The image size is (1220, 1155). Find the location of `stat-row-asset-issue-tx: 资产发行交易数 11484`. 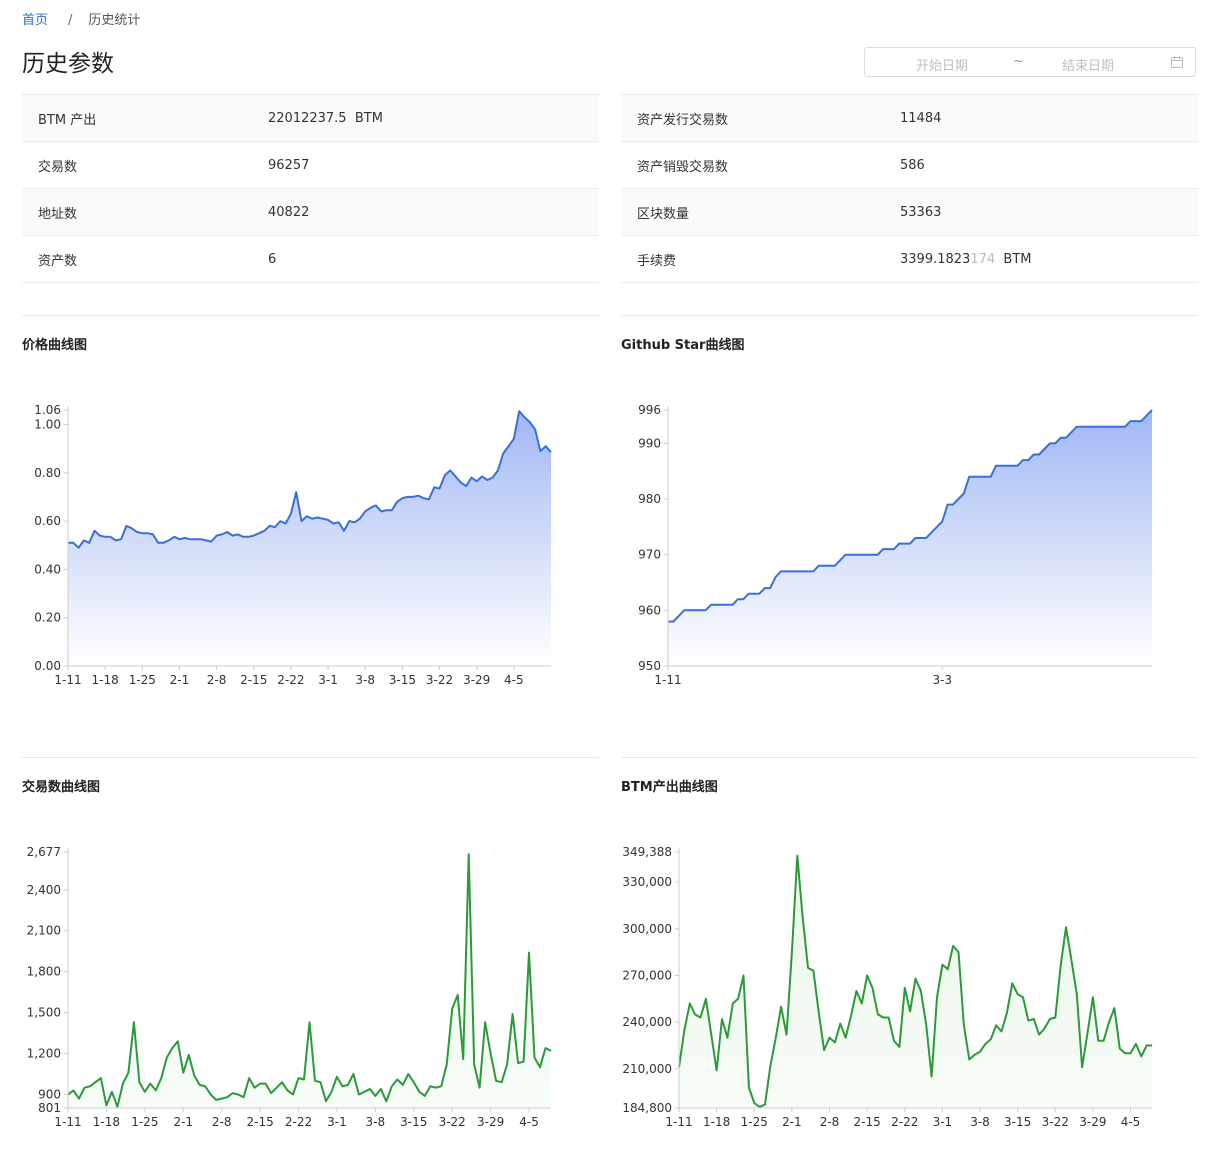

stat-row-asset-issue-tx: 资产发行交易数 11484 is located at coordinates (909, 118).